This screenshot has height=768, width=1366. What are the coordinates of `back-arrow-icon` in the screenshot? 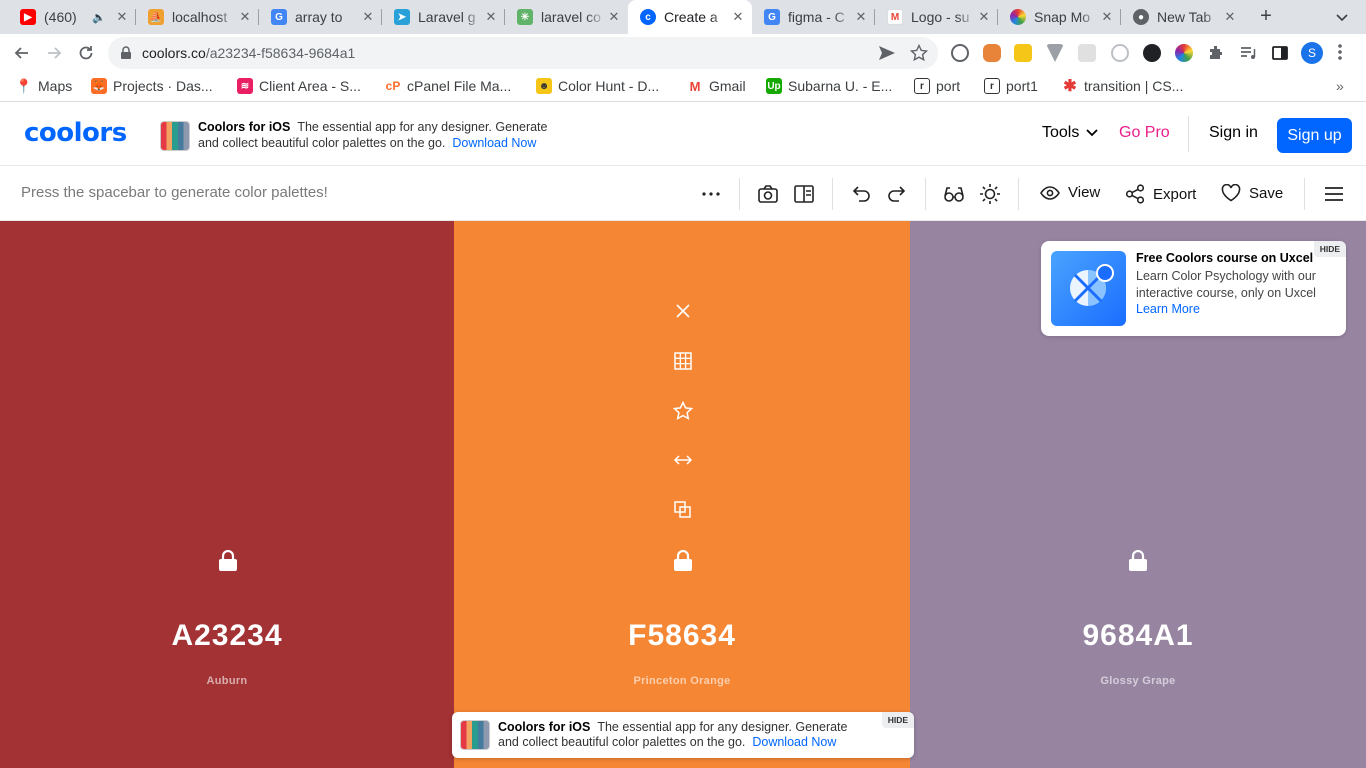 It's located at (22, 53).